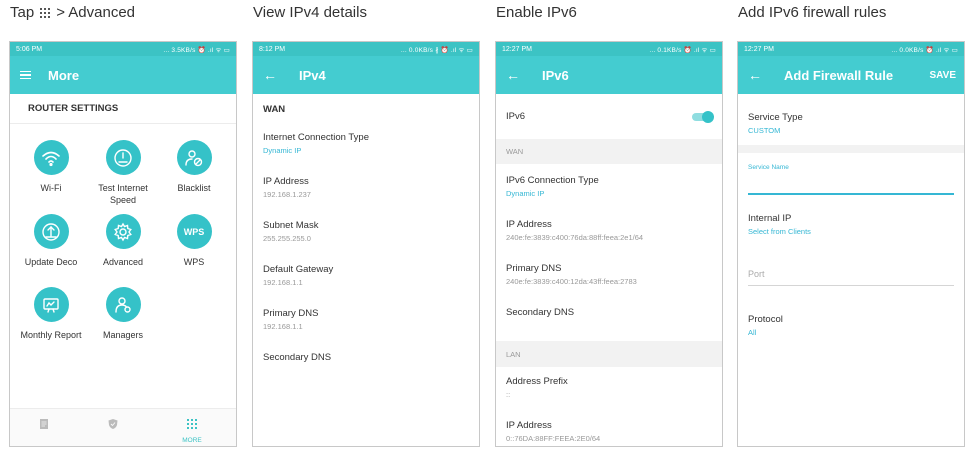 The width and height of the screenshot is (972, 462). Describe the element at coordinates (779, 224) in the screenshot. I see `internal-ip-field: Internal IP Select from Clients` at that location.